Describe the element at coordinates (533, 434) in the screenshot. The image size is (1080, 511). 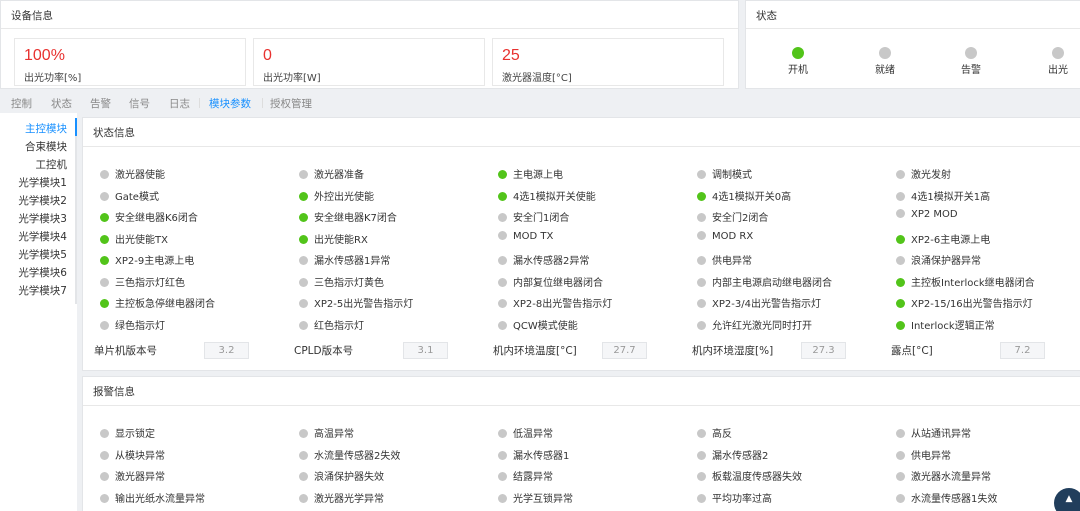
I see `indicator-label: 低温异常` at that location.